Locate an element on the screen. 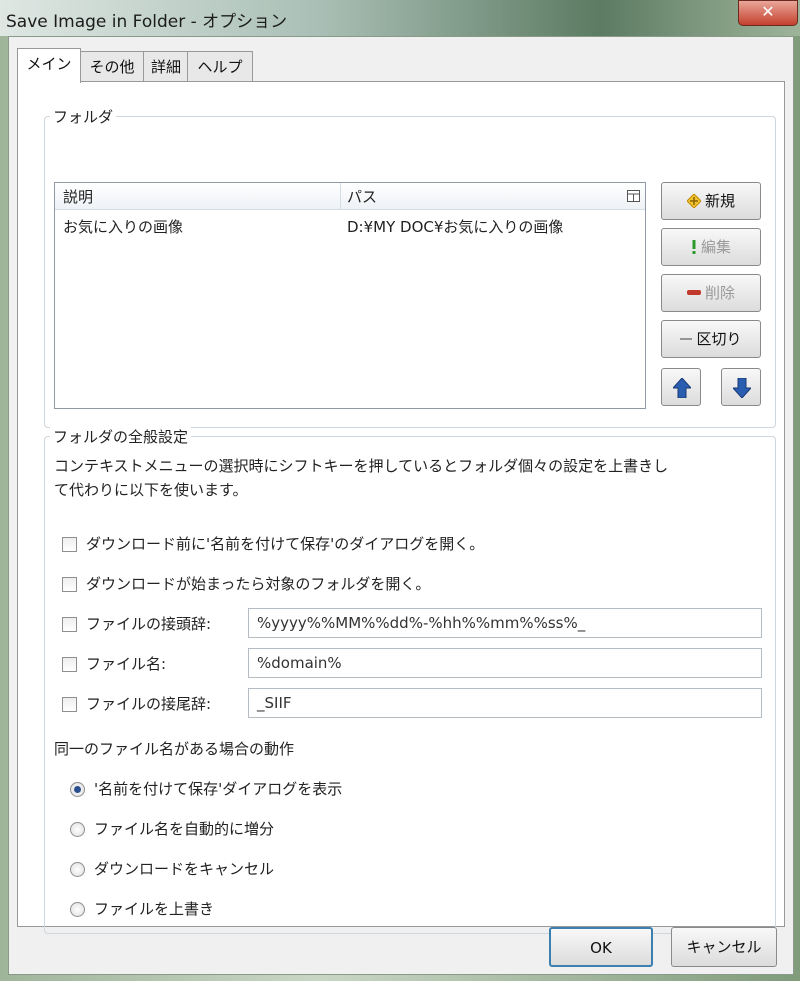 This screenshot has width=800, height=981. tab-details-label: 詳細 is located at coordinates (165, 67).